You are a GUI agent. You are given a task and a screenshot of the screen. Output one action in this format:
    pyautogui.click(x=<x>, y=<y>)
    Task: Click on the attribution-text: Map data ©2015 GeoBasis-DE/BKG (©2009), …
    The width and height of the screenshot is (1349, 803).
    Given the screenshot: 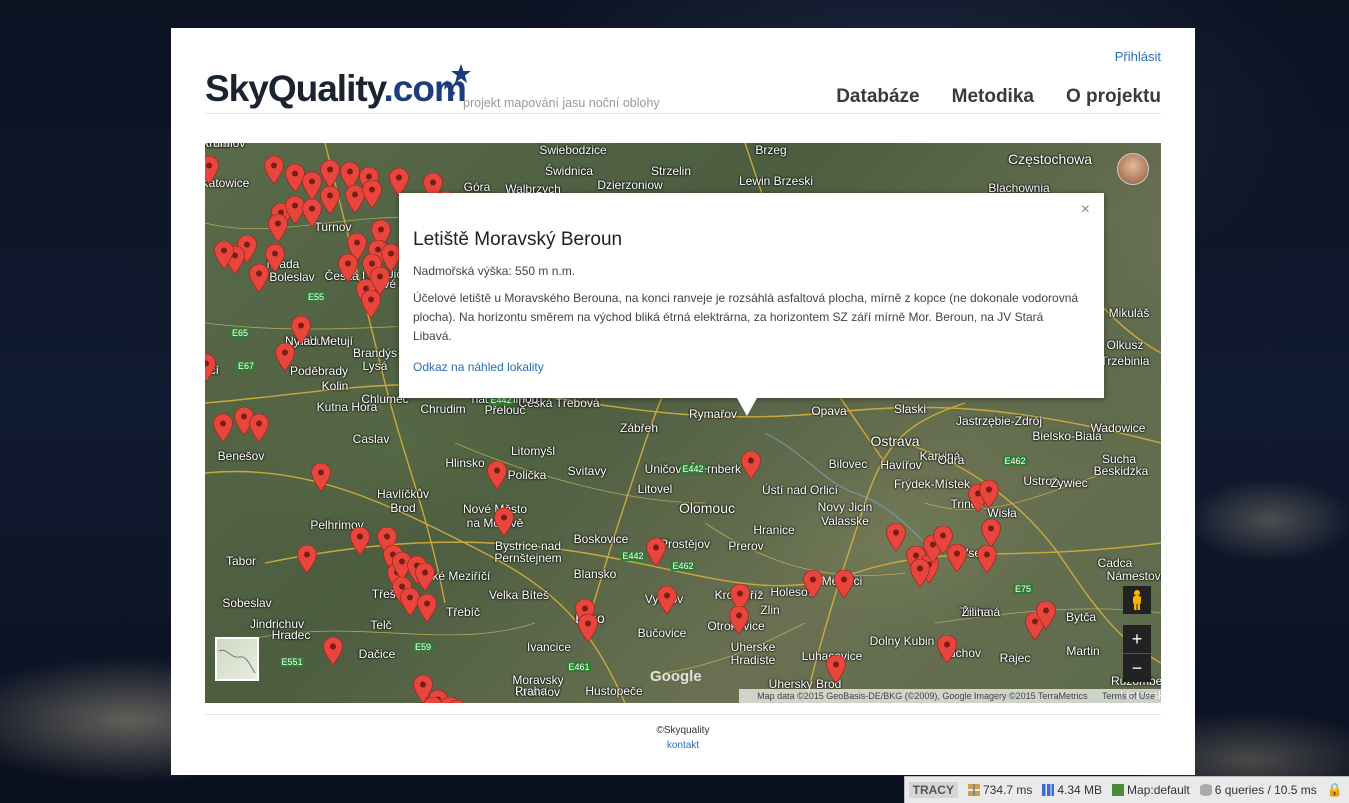 What is the action you would take?
    pyautogui.click(x=922, y=696)
    